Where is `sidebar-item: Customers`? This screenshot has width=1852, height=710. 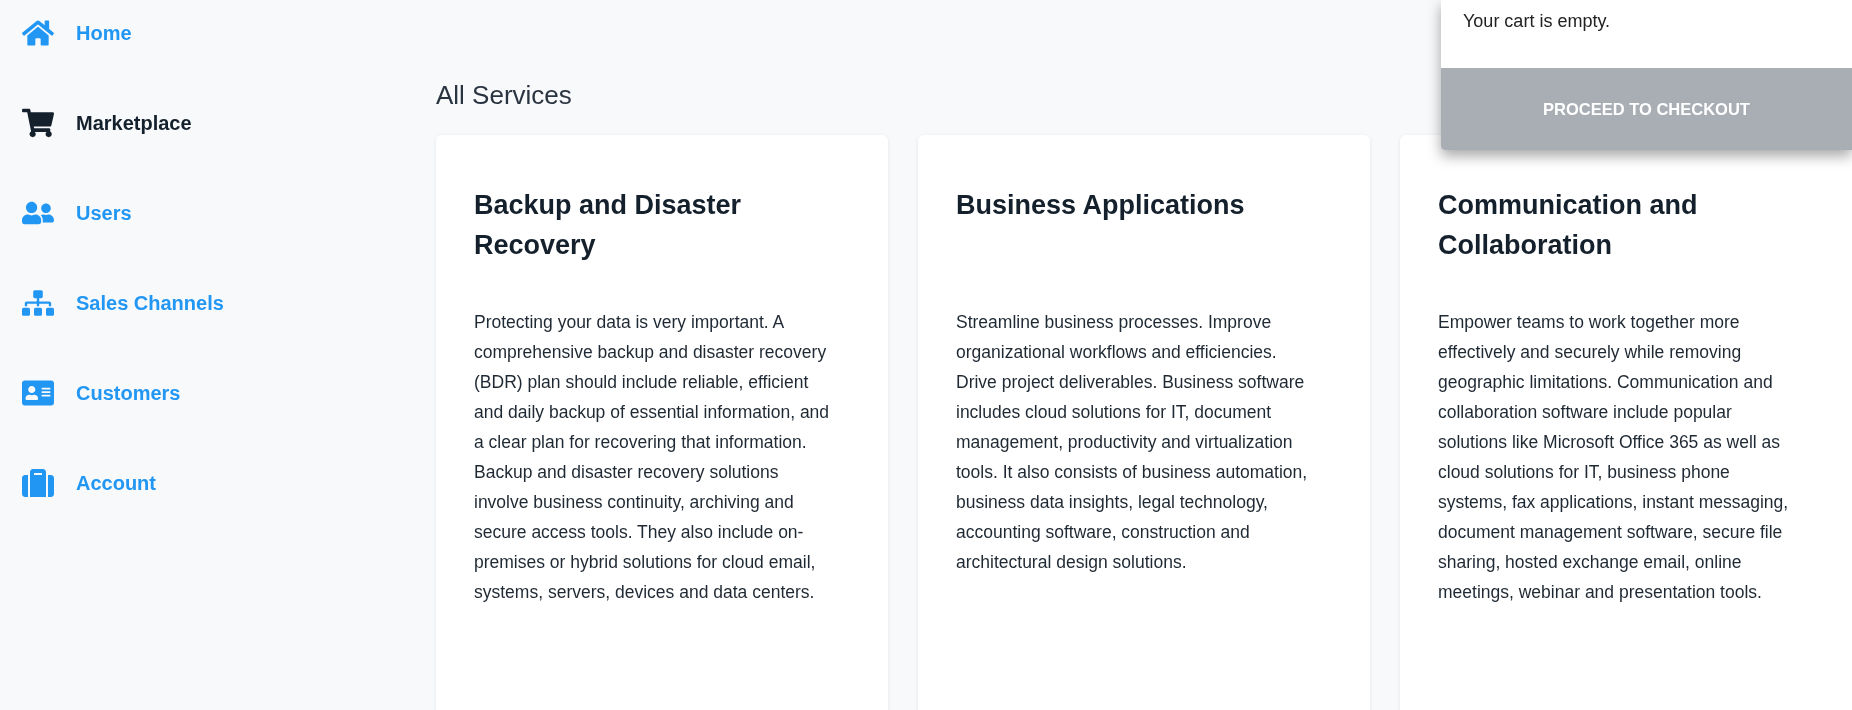 sidebar-item: Customers is located at coordinates (218, 393).